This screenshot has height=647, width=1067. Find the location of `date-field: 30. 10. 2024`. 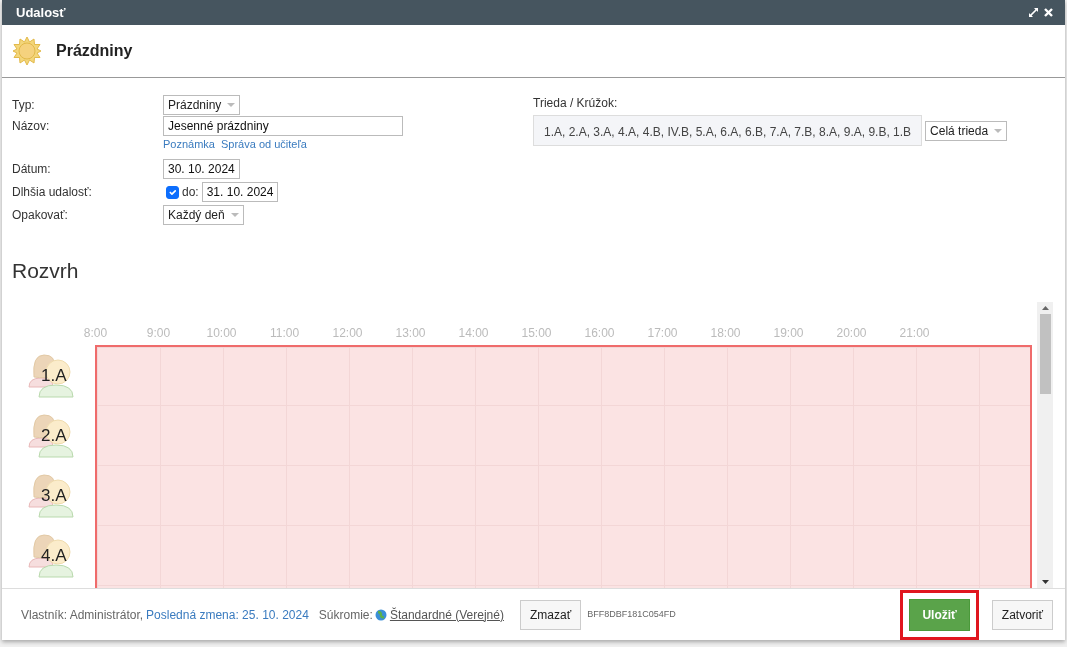

date-field: 30. 10. 2024 is located at coordinates (201, 169).